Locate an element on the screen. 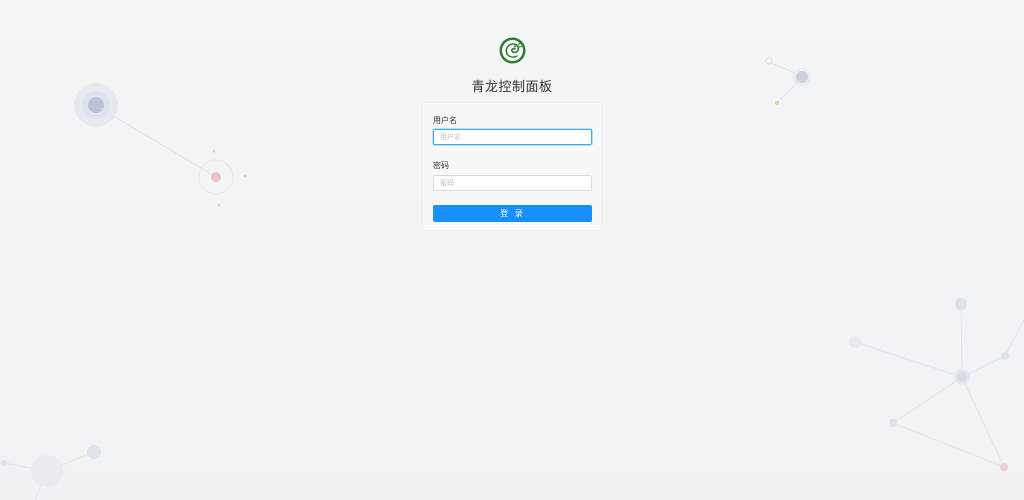 The width and height of the screenshot is (1024, 500). username-label: 用户名 is located at coordinates (445, 120).